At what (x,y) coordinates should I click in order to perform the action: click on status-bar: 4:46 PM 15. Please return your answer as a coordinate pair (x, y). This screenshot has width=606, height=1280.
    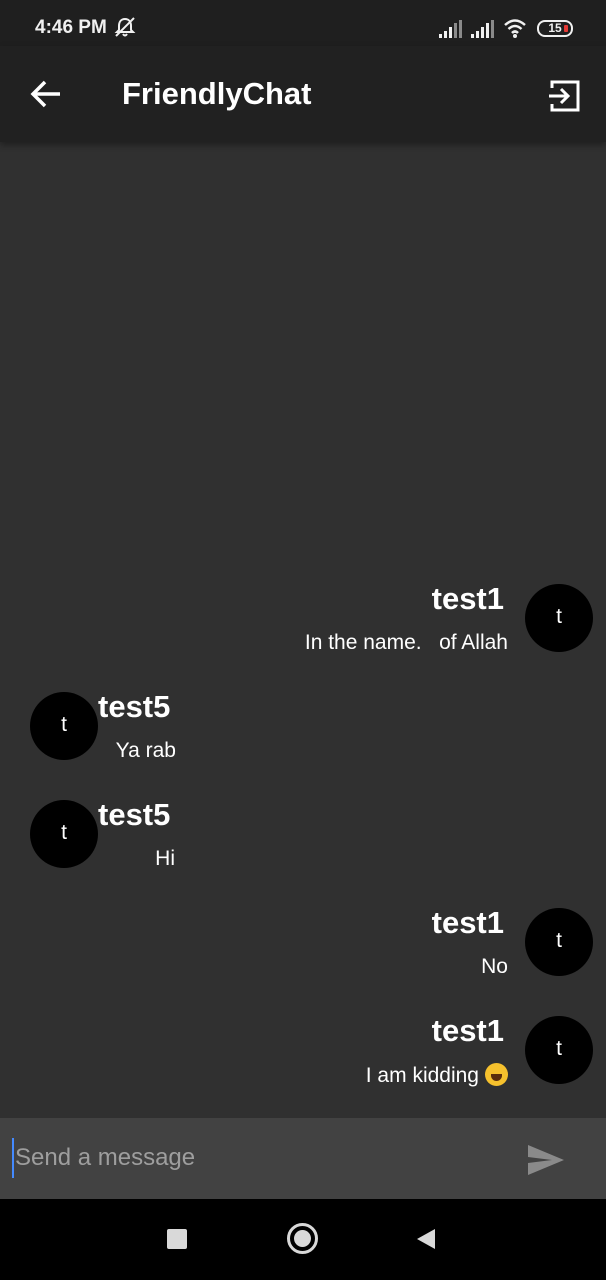
    Looking at the image, I should click on (303, 23).